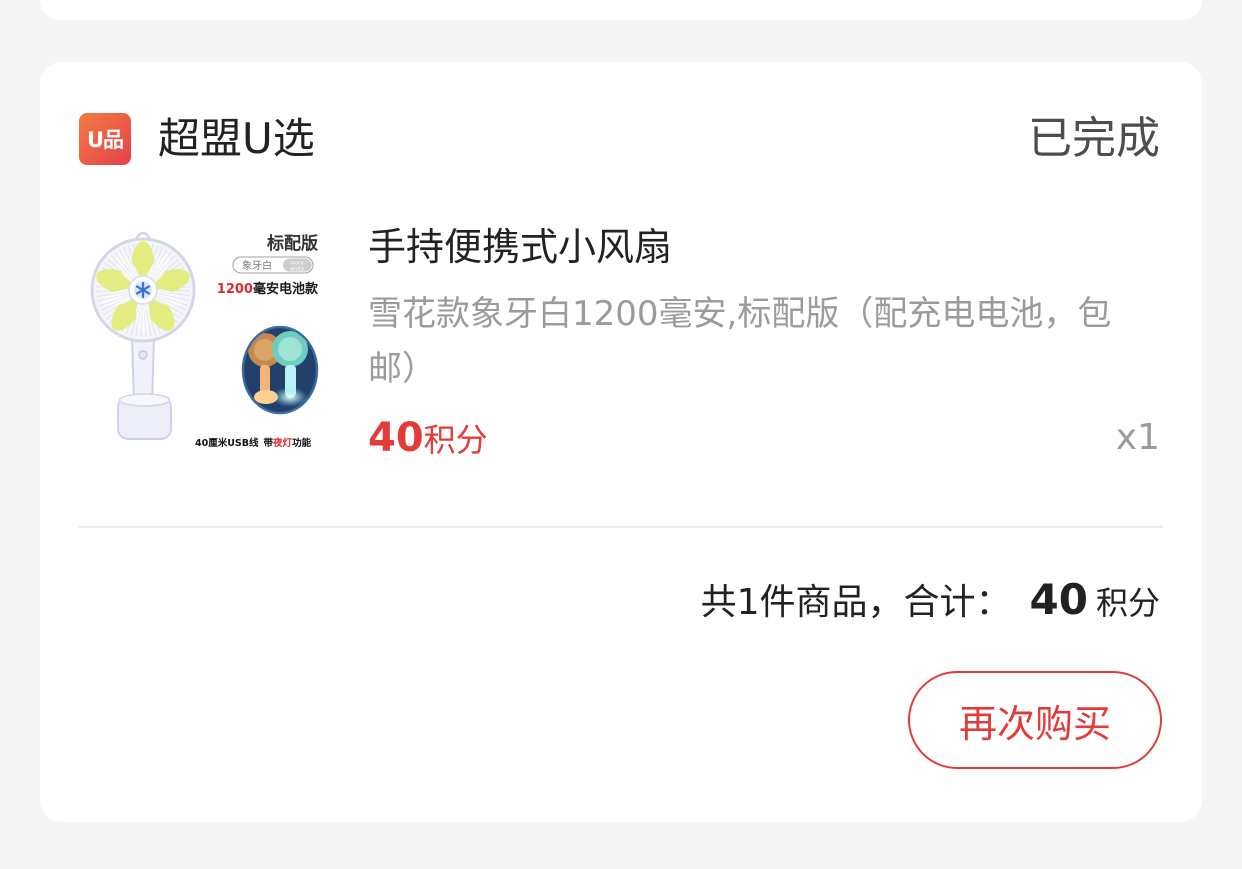 The width and height of the screenshot is (1242, 869). What do you see at coordinates (235, 289) in the screenshot?
I see `battery-capacity: 1200` at bounding box center [235, 289].